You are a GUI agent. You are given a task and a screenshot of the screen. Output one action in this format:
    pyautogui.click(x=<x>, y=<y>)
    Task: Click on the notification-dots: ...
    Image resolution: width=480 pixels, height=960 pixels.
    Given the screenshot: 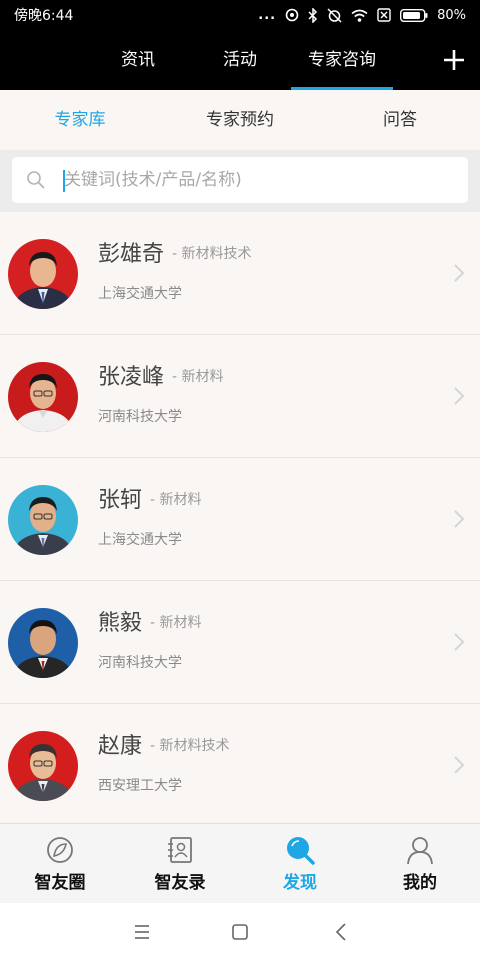 What is the action you would take?
    pyautogui.click(x=267, y=15)
    